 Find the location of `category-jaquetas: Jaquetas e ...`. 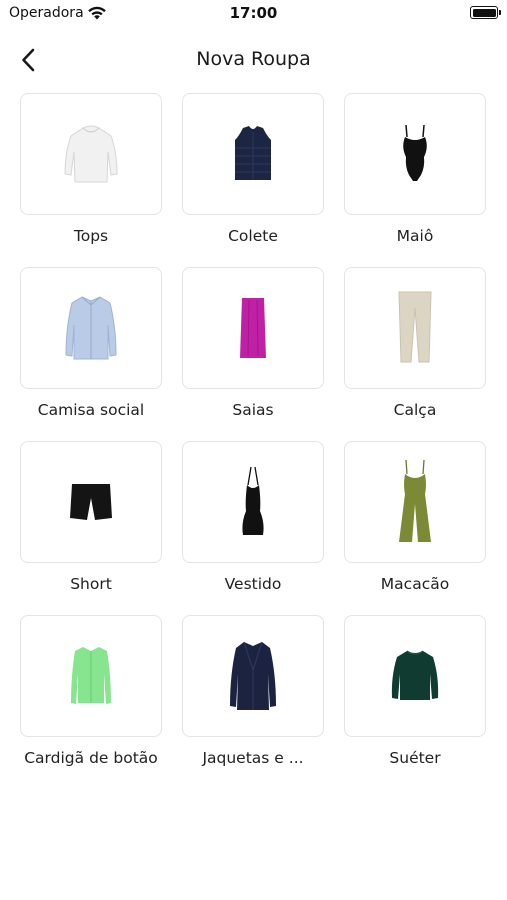

category-jaquetas: Jaquetas e ... is located at coordinates (253, 698).